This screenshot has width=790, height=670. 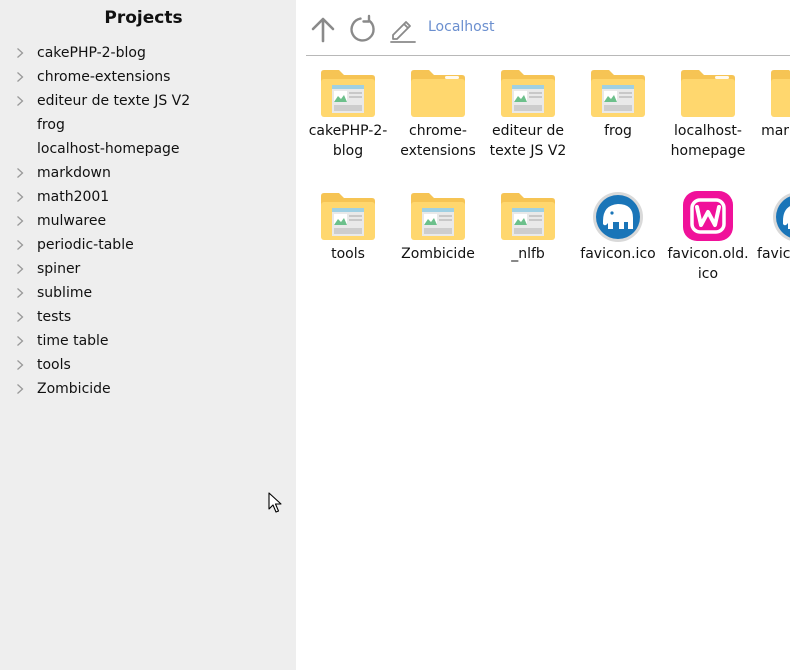 What do you see at coordinates (51, 125) in the screenshot?
I see `tree-item-label: frog` at bounding box center [51, 125].